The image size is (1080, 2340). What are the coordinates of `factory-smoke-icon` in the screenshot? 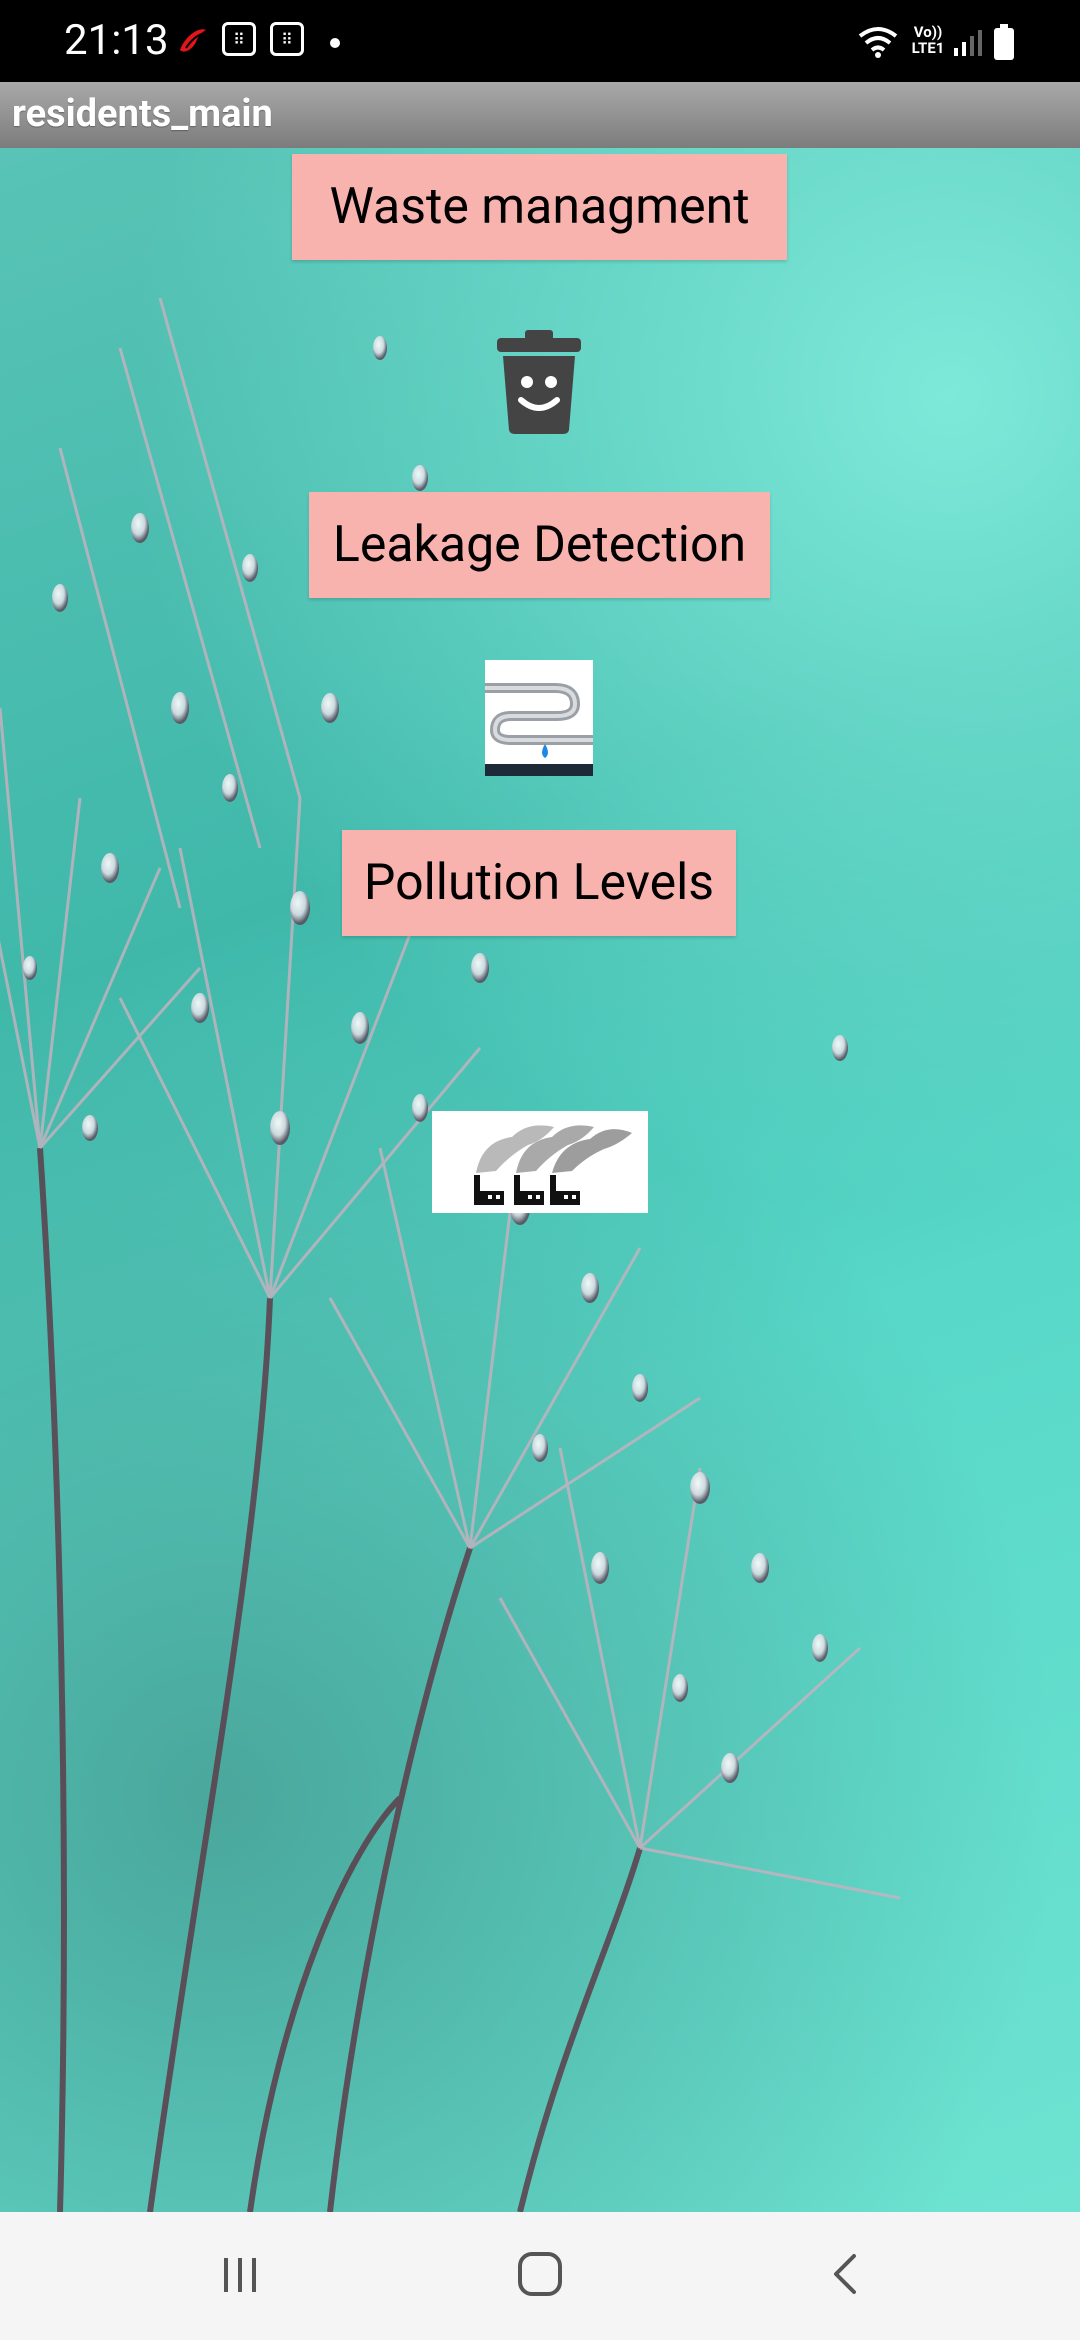 It's located at (540, 1162).